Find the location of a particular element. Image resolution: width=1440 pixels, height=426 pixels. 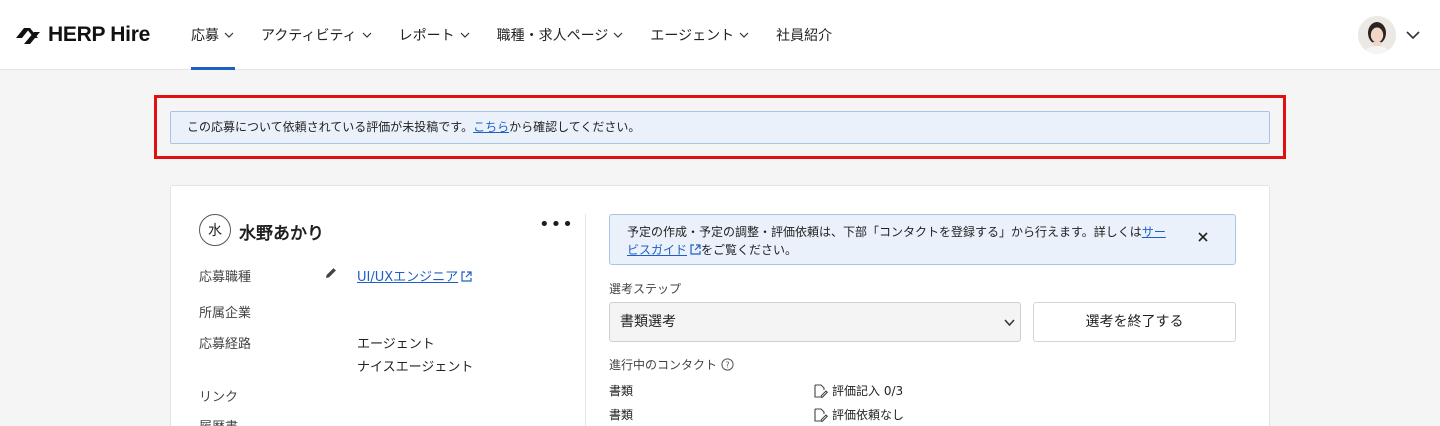

nav-label: エージェント is located at coordinates (692, 36).